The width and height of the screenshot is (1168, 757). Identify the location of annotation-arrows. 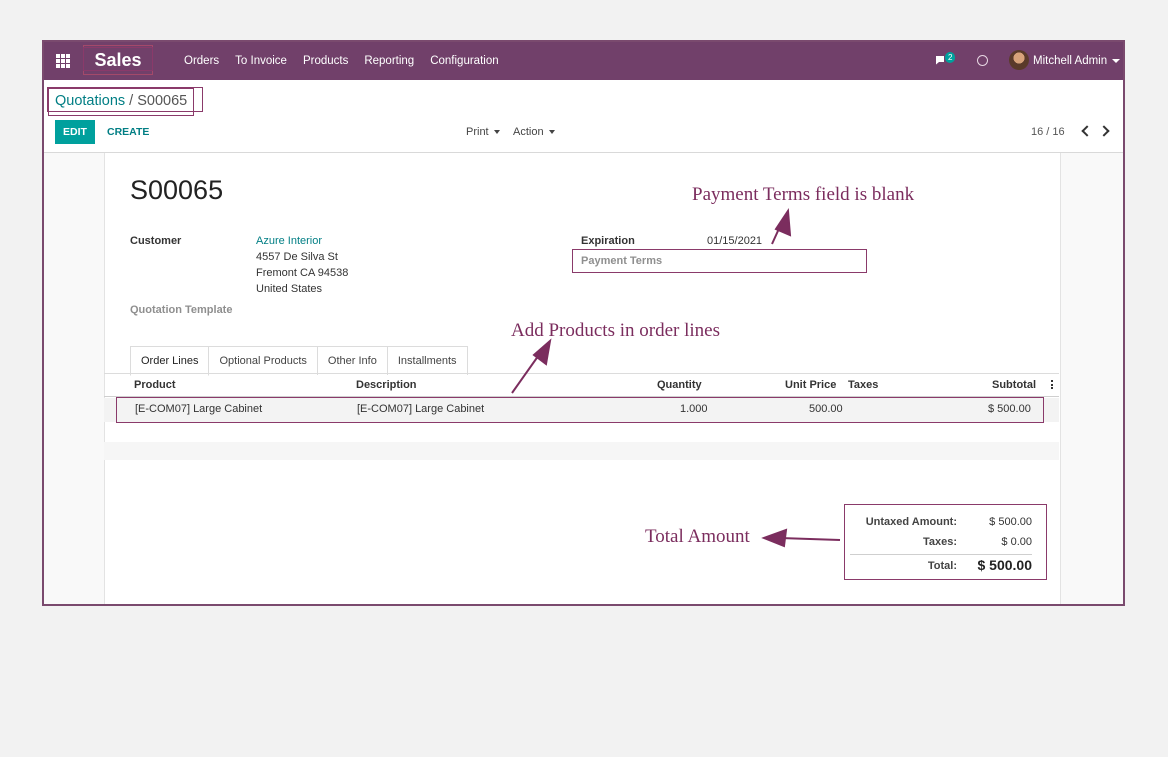
(676, 378).